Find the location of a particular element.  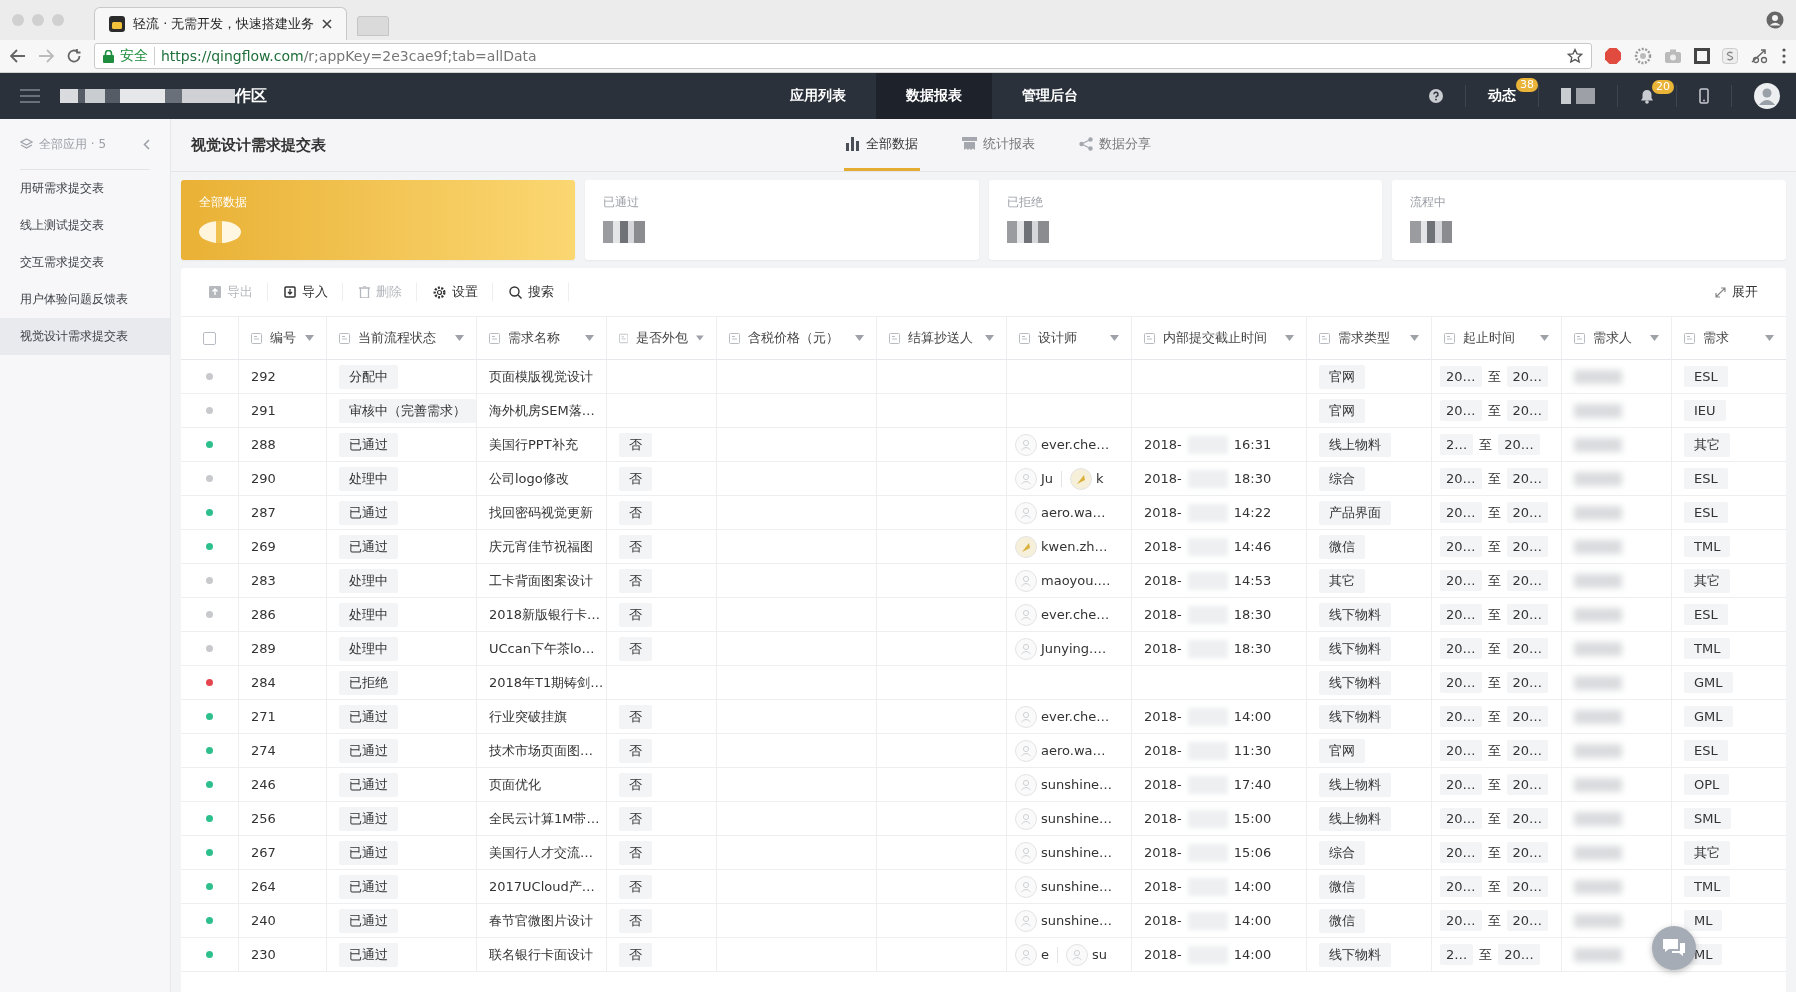

status-tag: 处理中 is located at coordinates (368, 580).